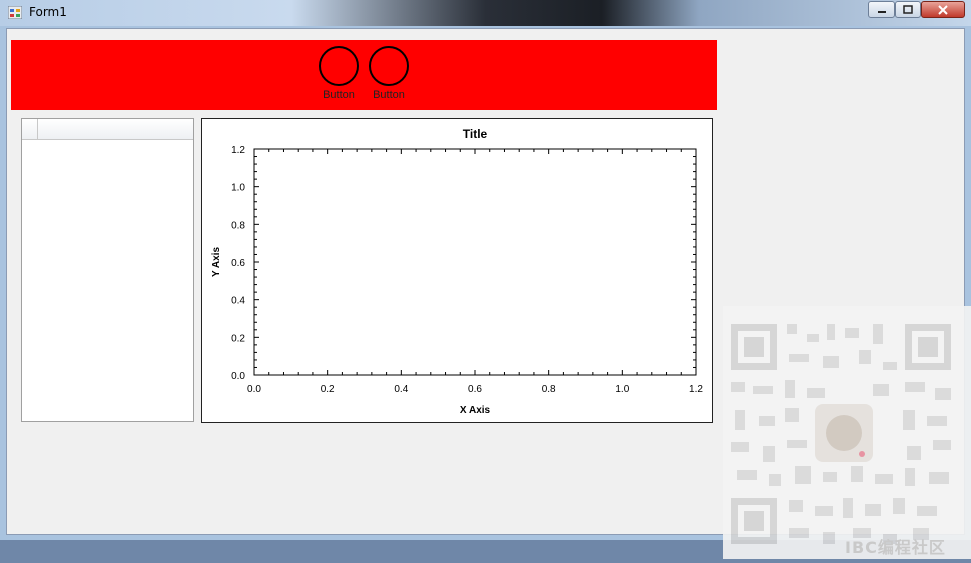 The image size is (971, 563). I want to click on maximize-icon, so click(908, 9).